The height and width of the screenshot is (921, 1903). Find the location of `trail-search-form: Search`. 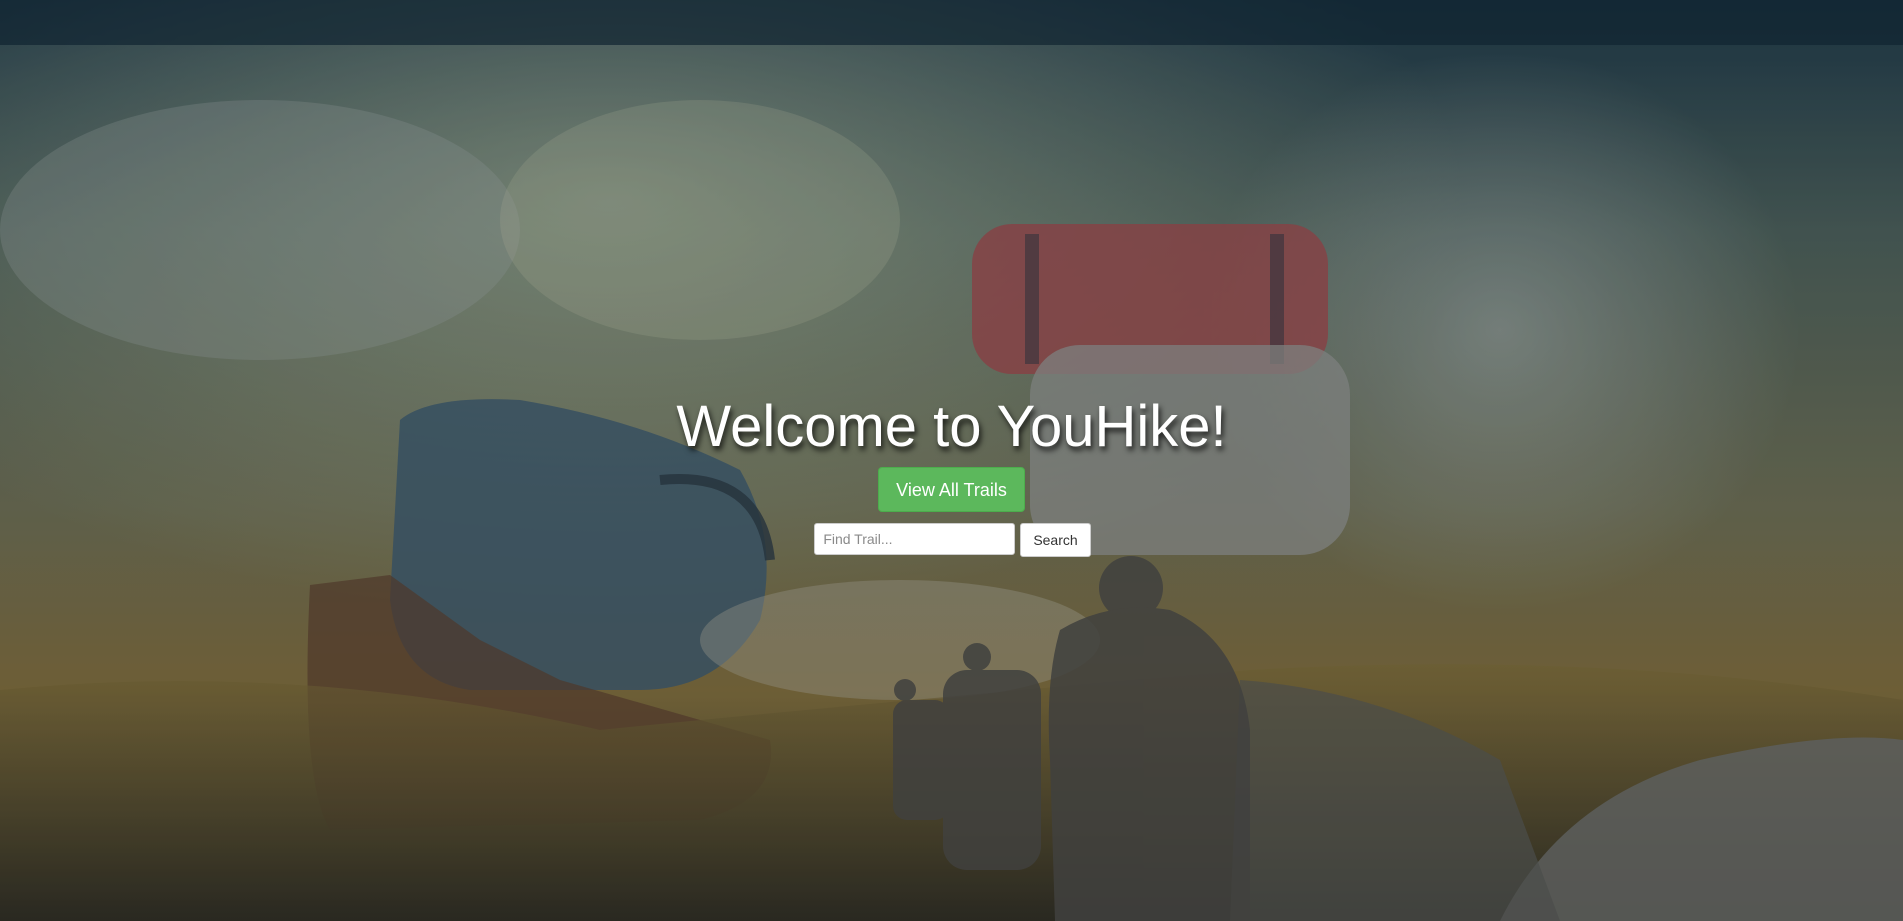

trail-search-form: Search is located at coordinates (952, 540).